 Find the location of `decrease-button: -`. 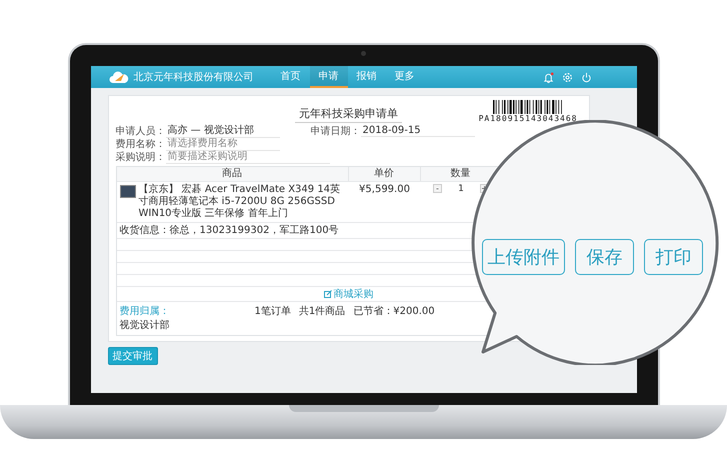

decrease-button: - is located at coordinates (437, 188).